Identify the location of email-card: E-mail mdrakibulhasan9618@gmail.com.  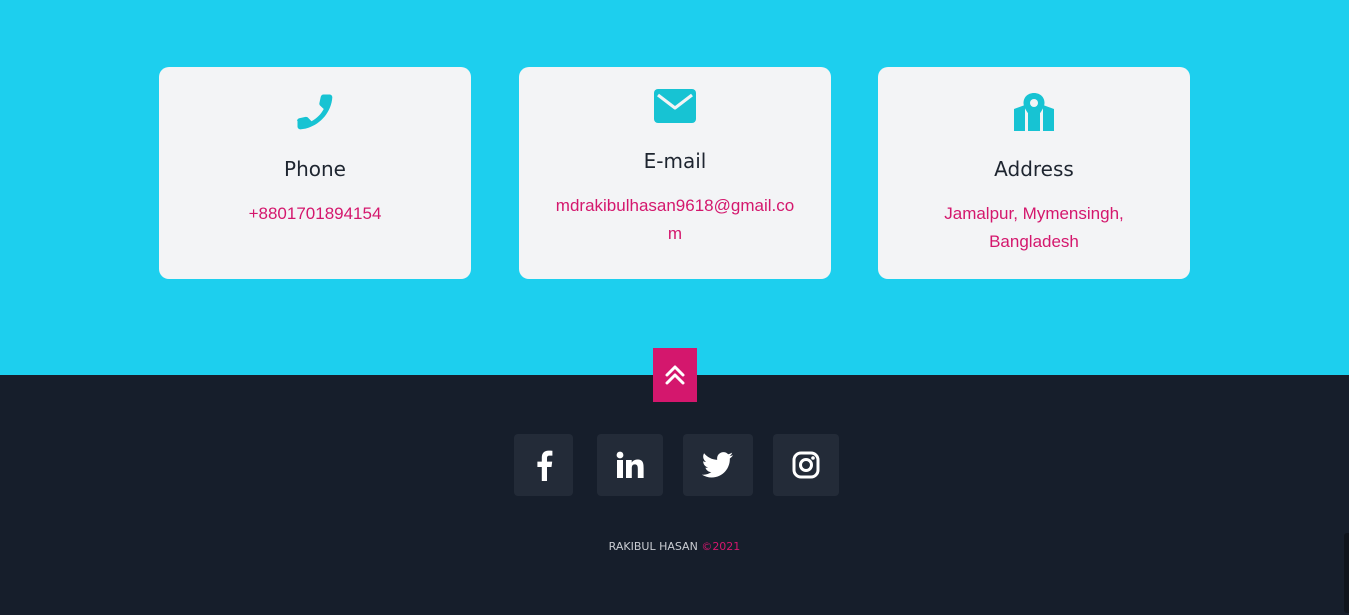
(675, 173).